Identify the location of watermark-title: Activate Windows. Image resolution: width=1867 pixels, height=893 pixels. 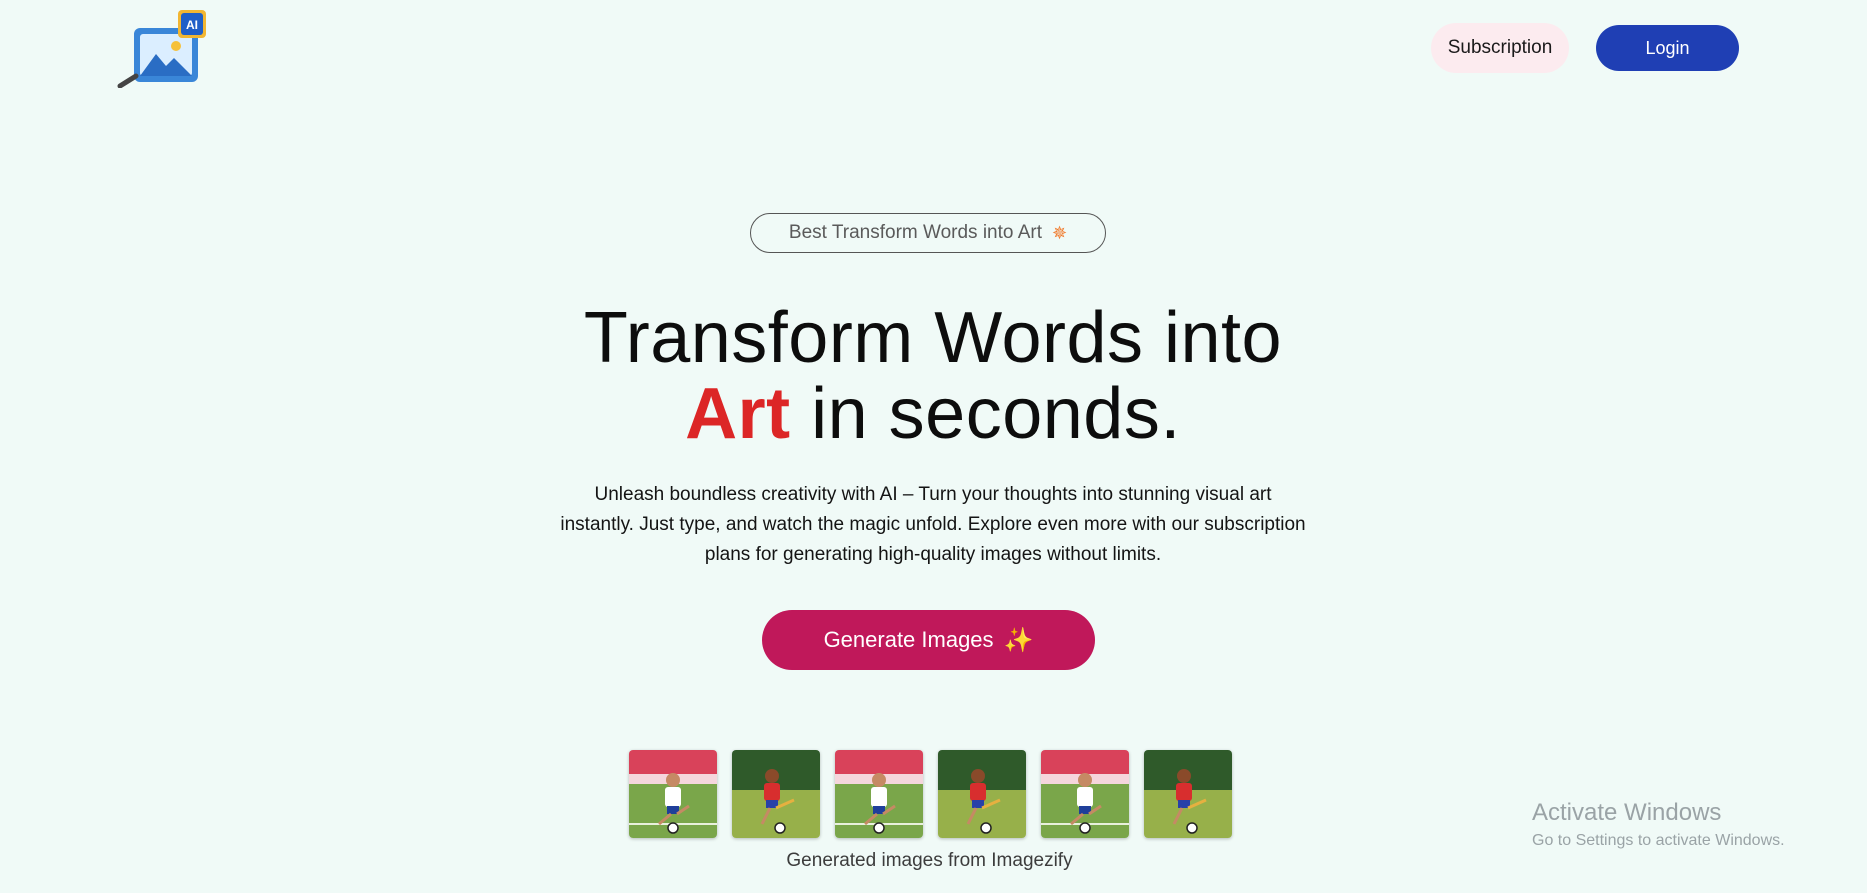
(1627, 812).